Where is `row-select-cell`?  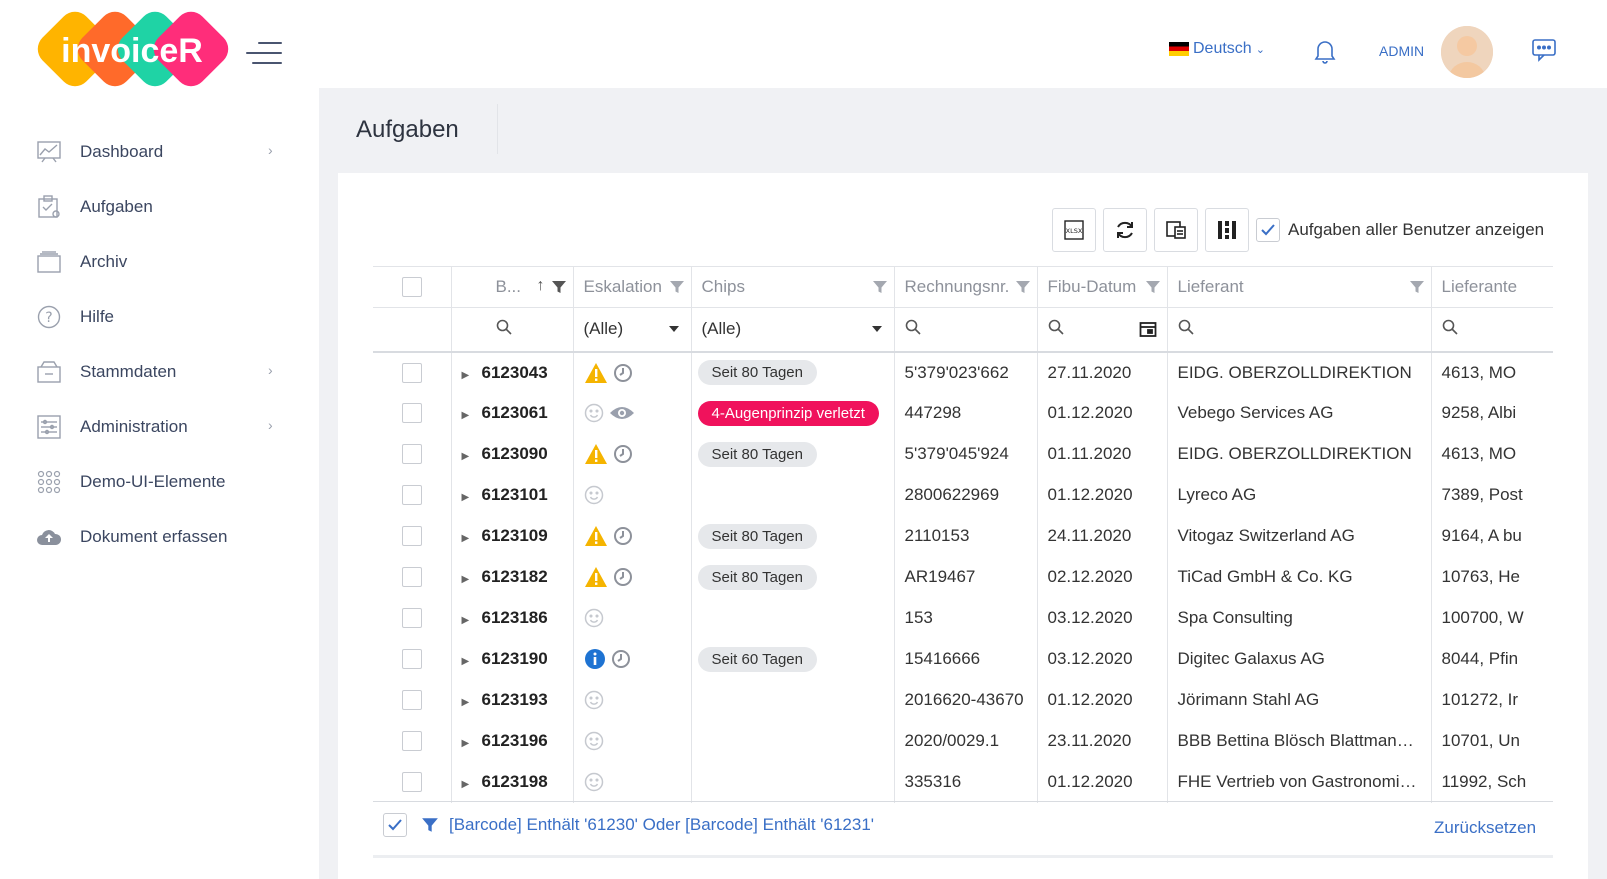 row-select-cell is located at coordinates (412, 454).